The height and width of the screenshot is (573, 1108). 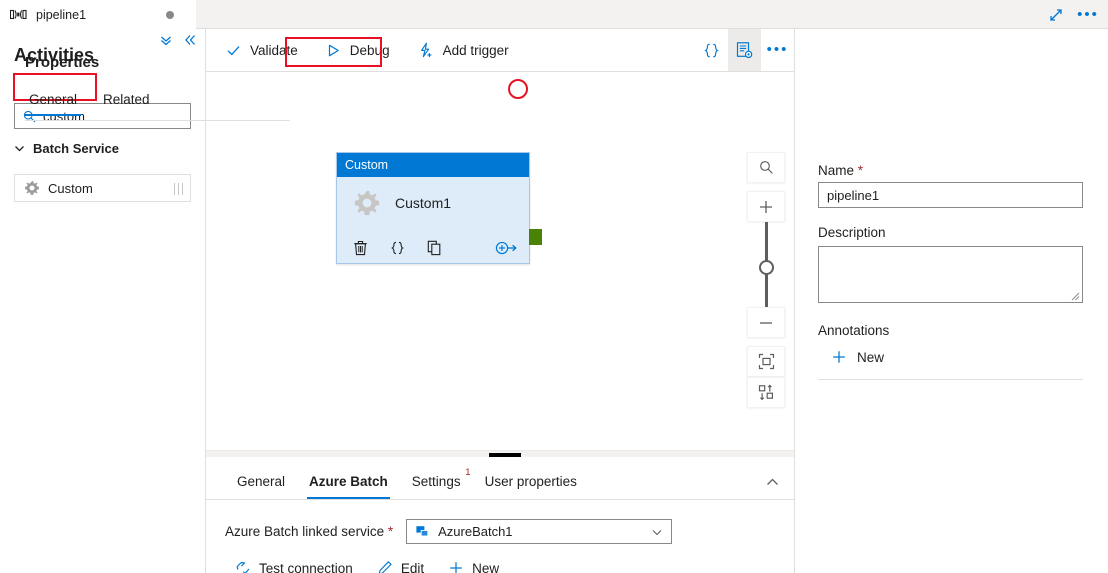 I want to click on activity-node-custom1: Custom Custom1, so click(x=433, y=208).